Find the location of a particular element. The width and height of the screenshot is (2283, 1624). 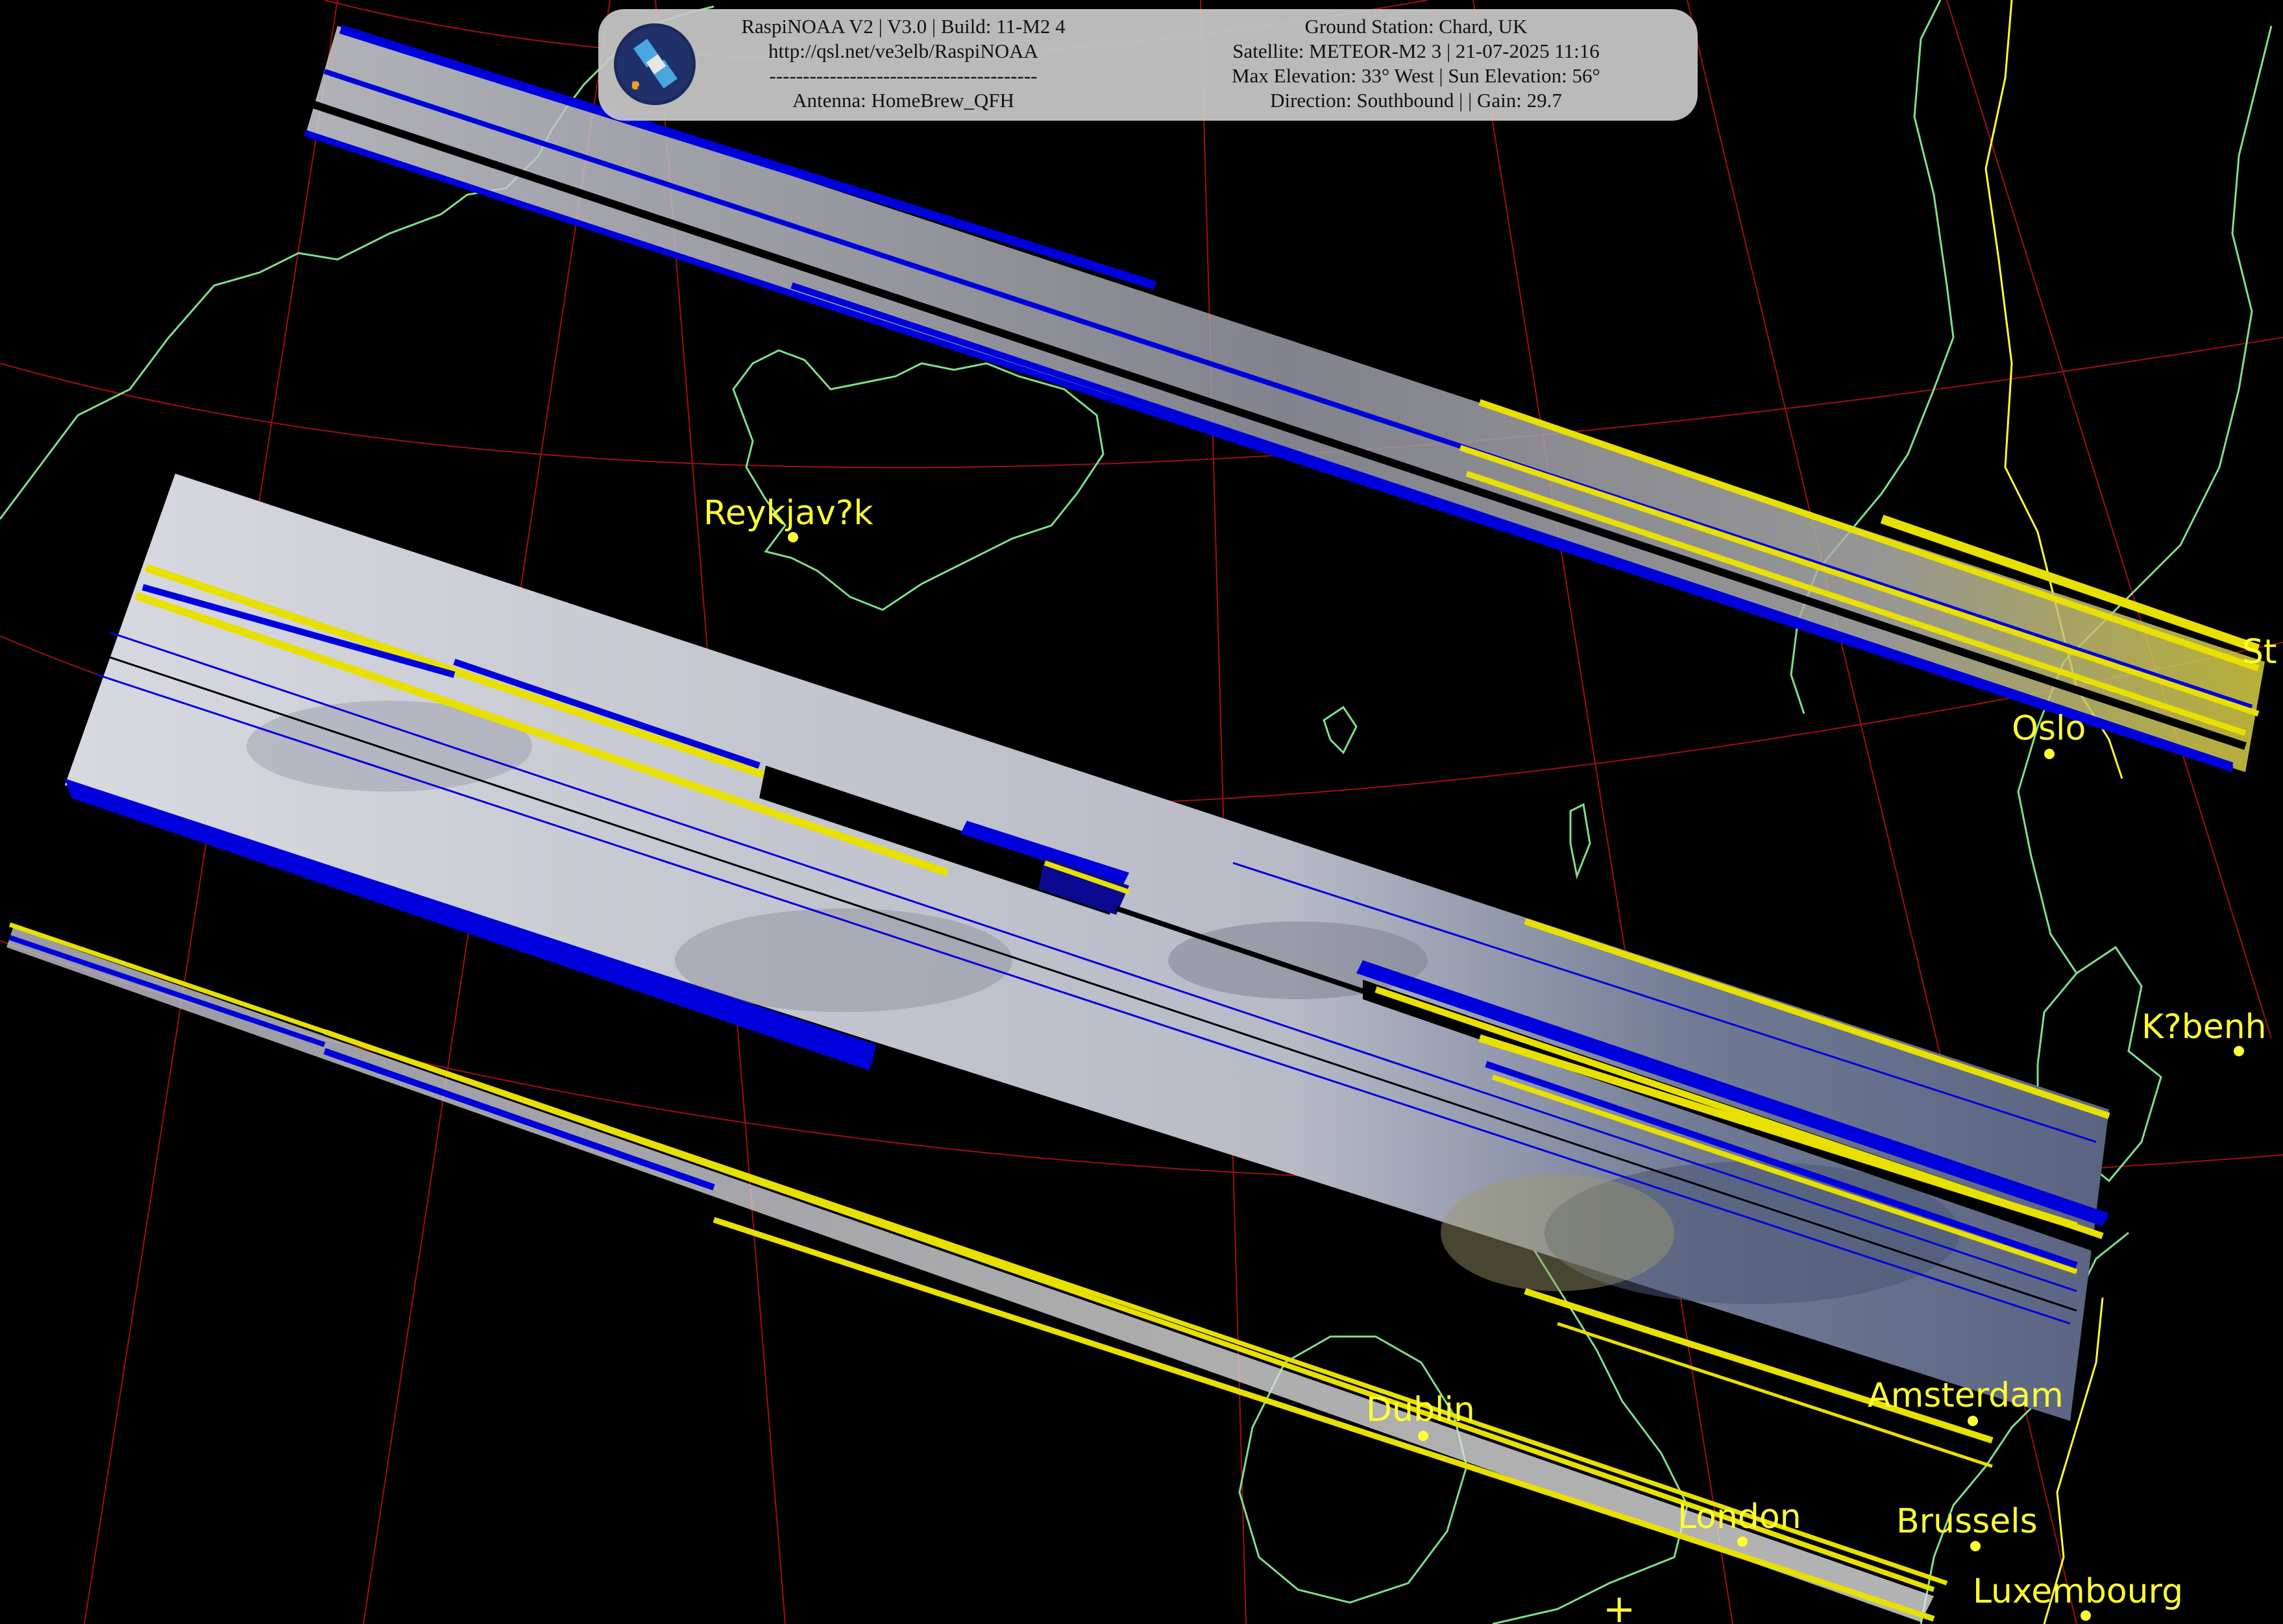

city-brussels: Brussels is located at coordinates (1967, 1526).